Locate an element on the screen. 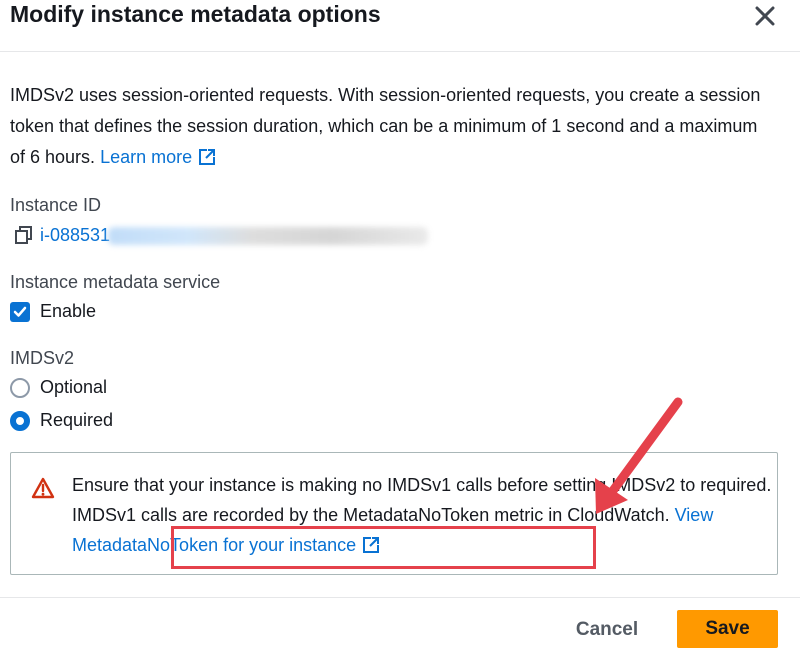 Image resolution: width=800 pixels, height=658 pixels. check-icon is located at coordinates (20, 311).